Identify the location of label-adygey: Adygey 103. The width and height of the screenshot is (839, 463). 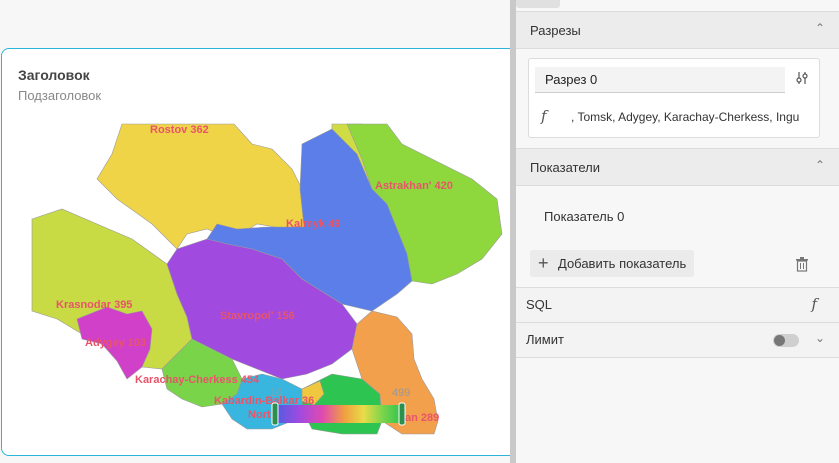
(115, 343).